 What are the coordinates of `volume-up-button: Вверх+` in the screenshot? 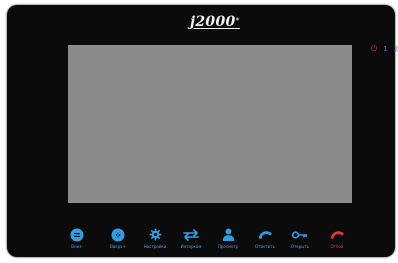 It's located at (118, 238).